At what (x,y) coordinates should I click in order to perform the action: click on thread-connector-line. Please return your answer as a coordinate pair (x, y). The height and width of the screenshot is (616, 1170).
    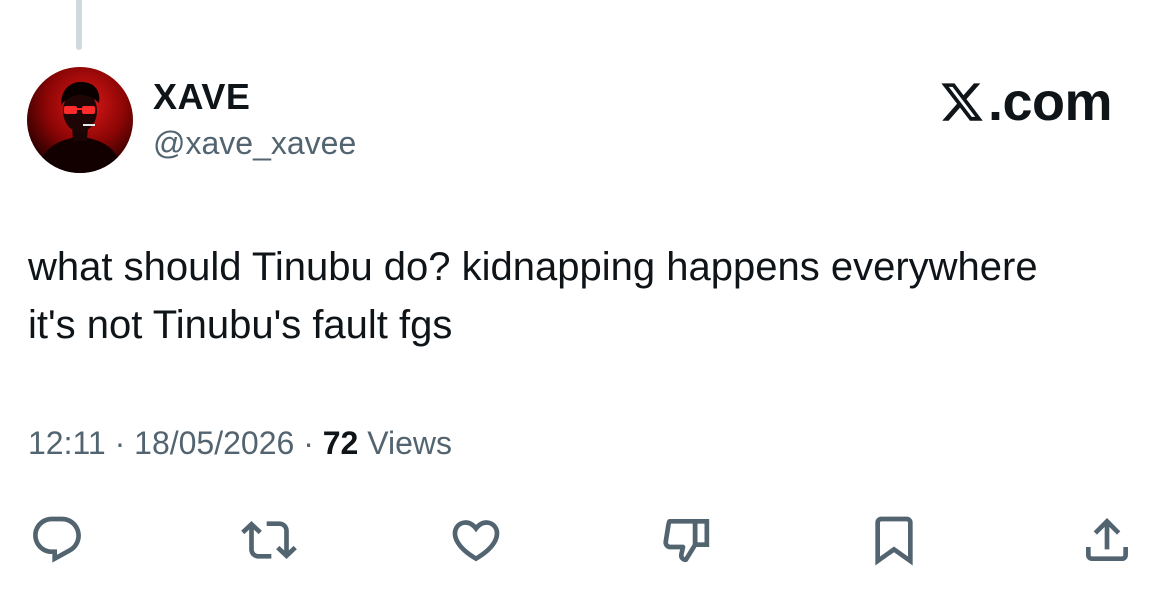
    Looking at the image, I should click on (79, 25).